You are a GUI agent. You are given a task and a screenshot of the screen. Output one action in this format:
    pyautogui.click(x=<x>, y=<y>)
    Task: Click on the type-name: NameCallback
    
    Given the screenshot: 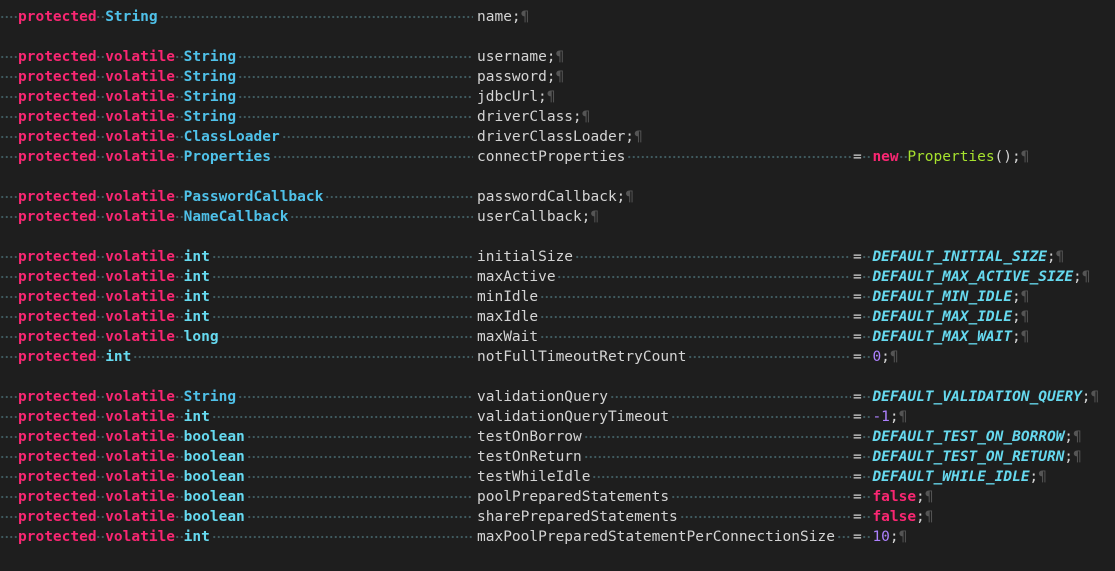 What is the action you would take?
    pyautogui.click(x=236, y=217)
    